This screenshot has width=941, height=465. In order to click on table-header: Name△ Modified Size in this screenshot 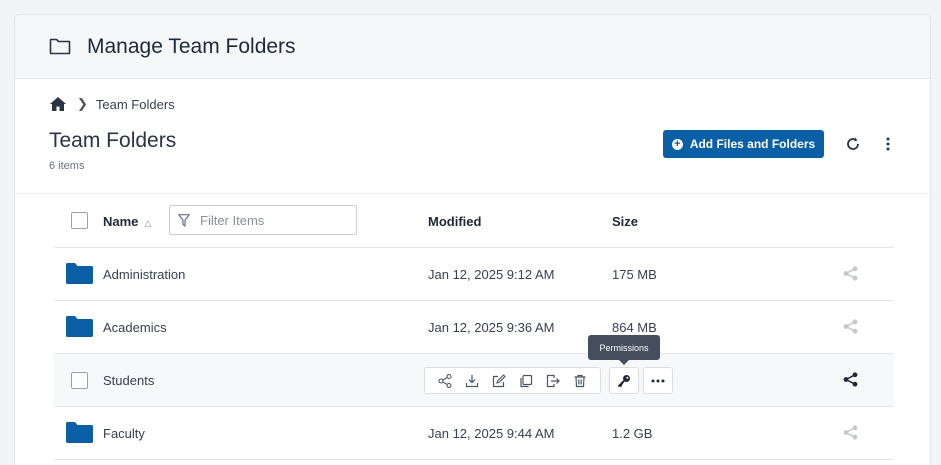, I will do `click(474, 221)`.